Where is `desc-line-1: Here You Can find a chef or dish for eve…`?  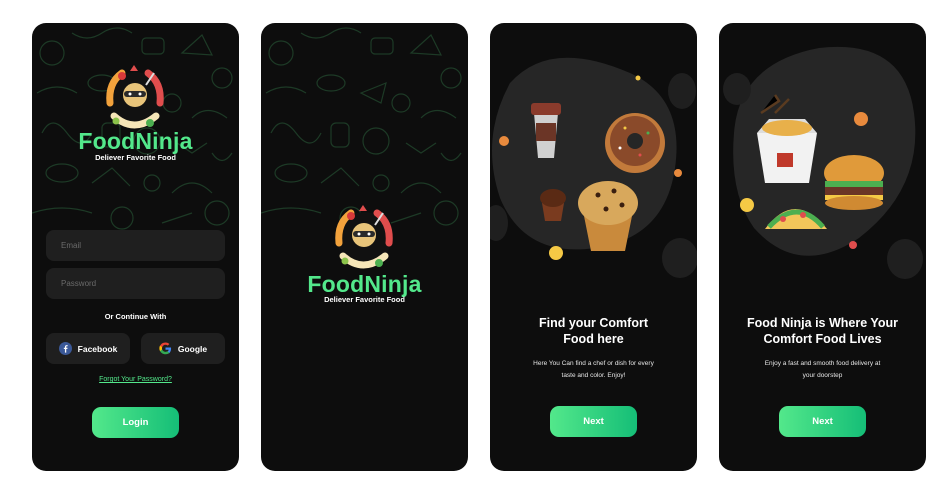
desc-line-1: Here You Can find a chef or dish for eve… is located at coordinates (593, 363).